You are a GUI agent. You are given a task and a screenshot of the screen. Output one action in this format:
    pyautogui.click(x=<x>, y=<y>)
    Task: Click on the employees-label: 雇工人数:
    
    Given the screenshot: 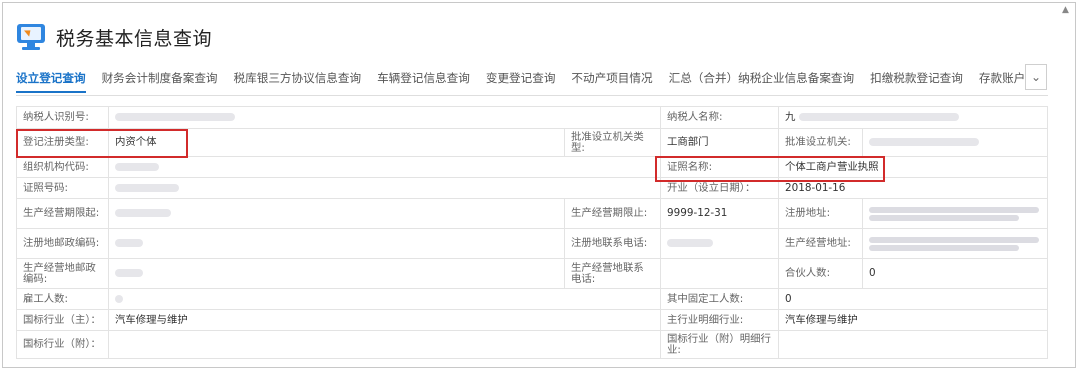 What is the action you would take?
    pyautogui.click(x=62, y=299)
    